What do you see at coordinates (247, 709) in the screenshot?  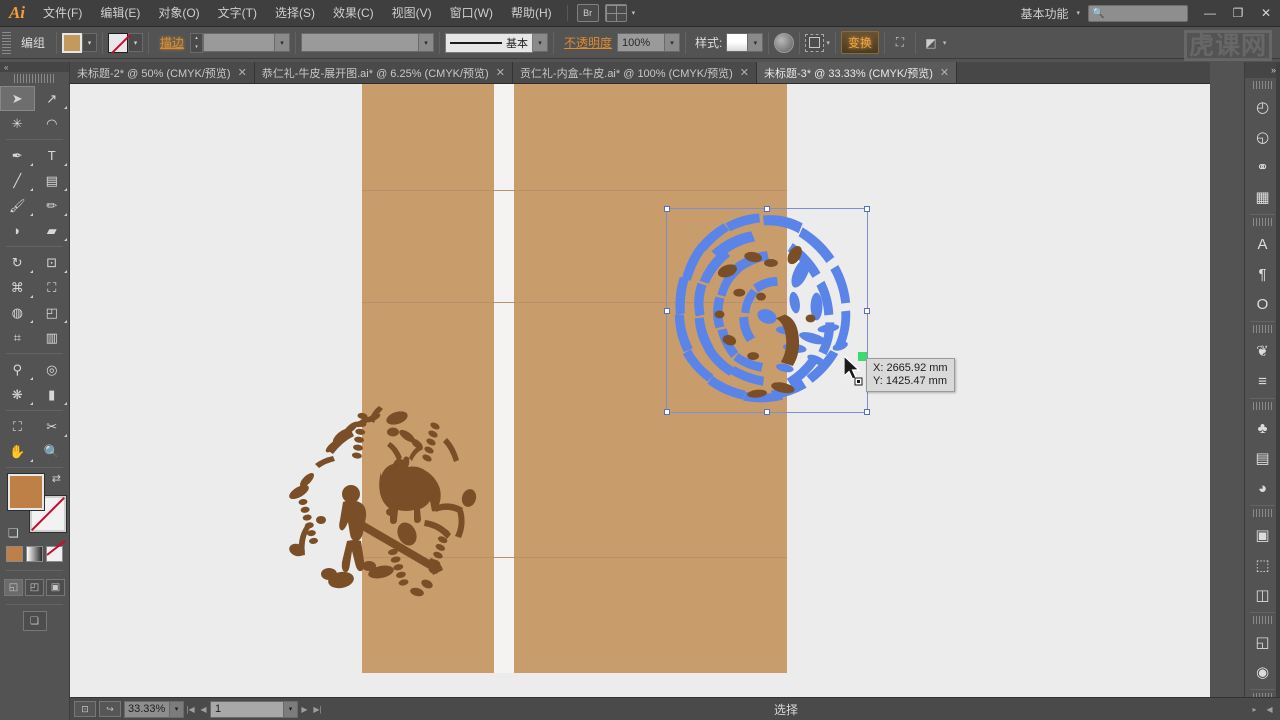 I see `artboard-number-field: 1` at bounding box center [247, 709].